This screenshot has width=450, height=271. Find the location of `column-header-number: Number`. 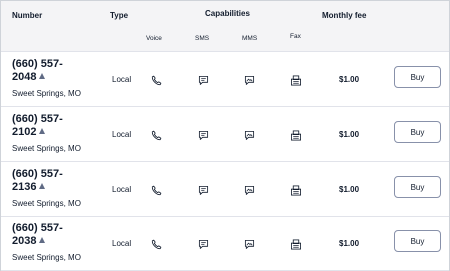

column-header-number: Number is located at coordinates (27, 15).